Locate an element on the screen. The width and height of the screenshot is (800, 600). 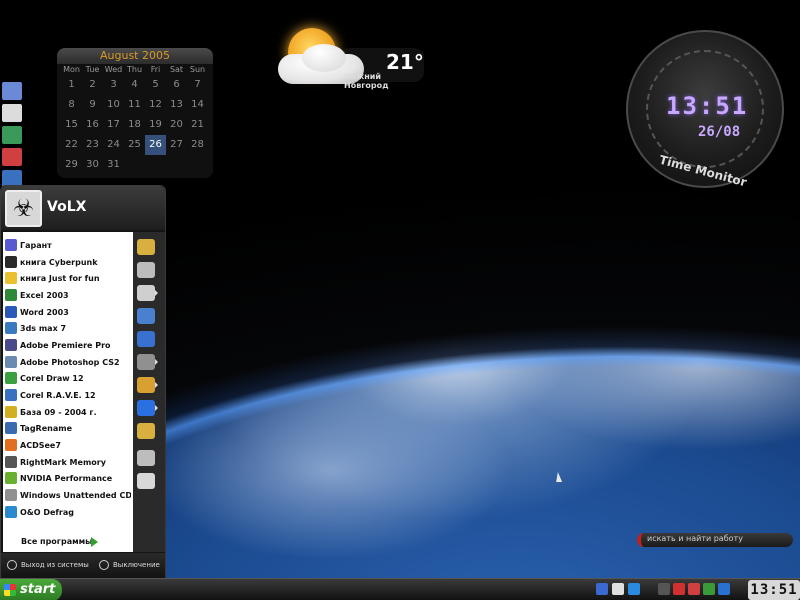
calendar-day: 16 is located at coordinates (92, 125).